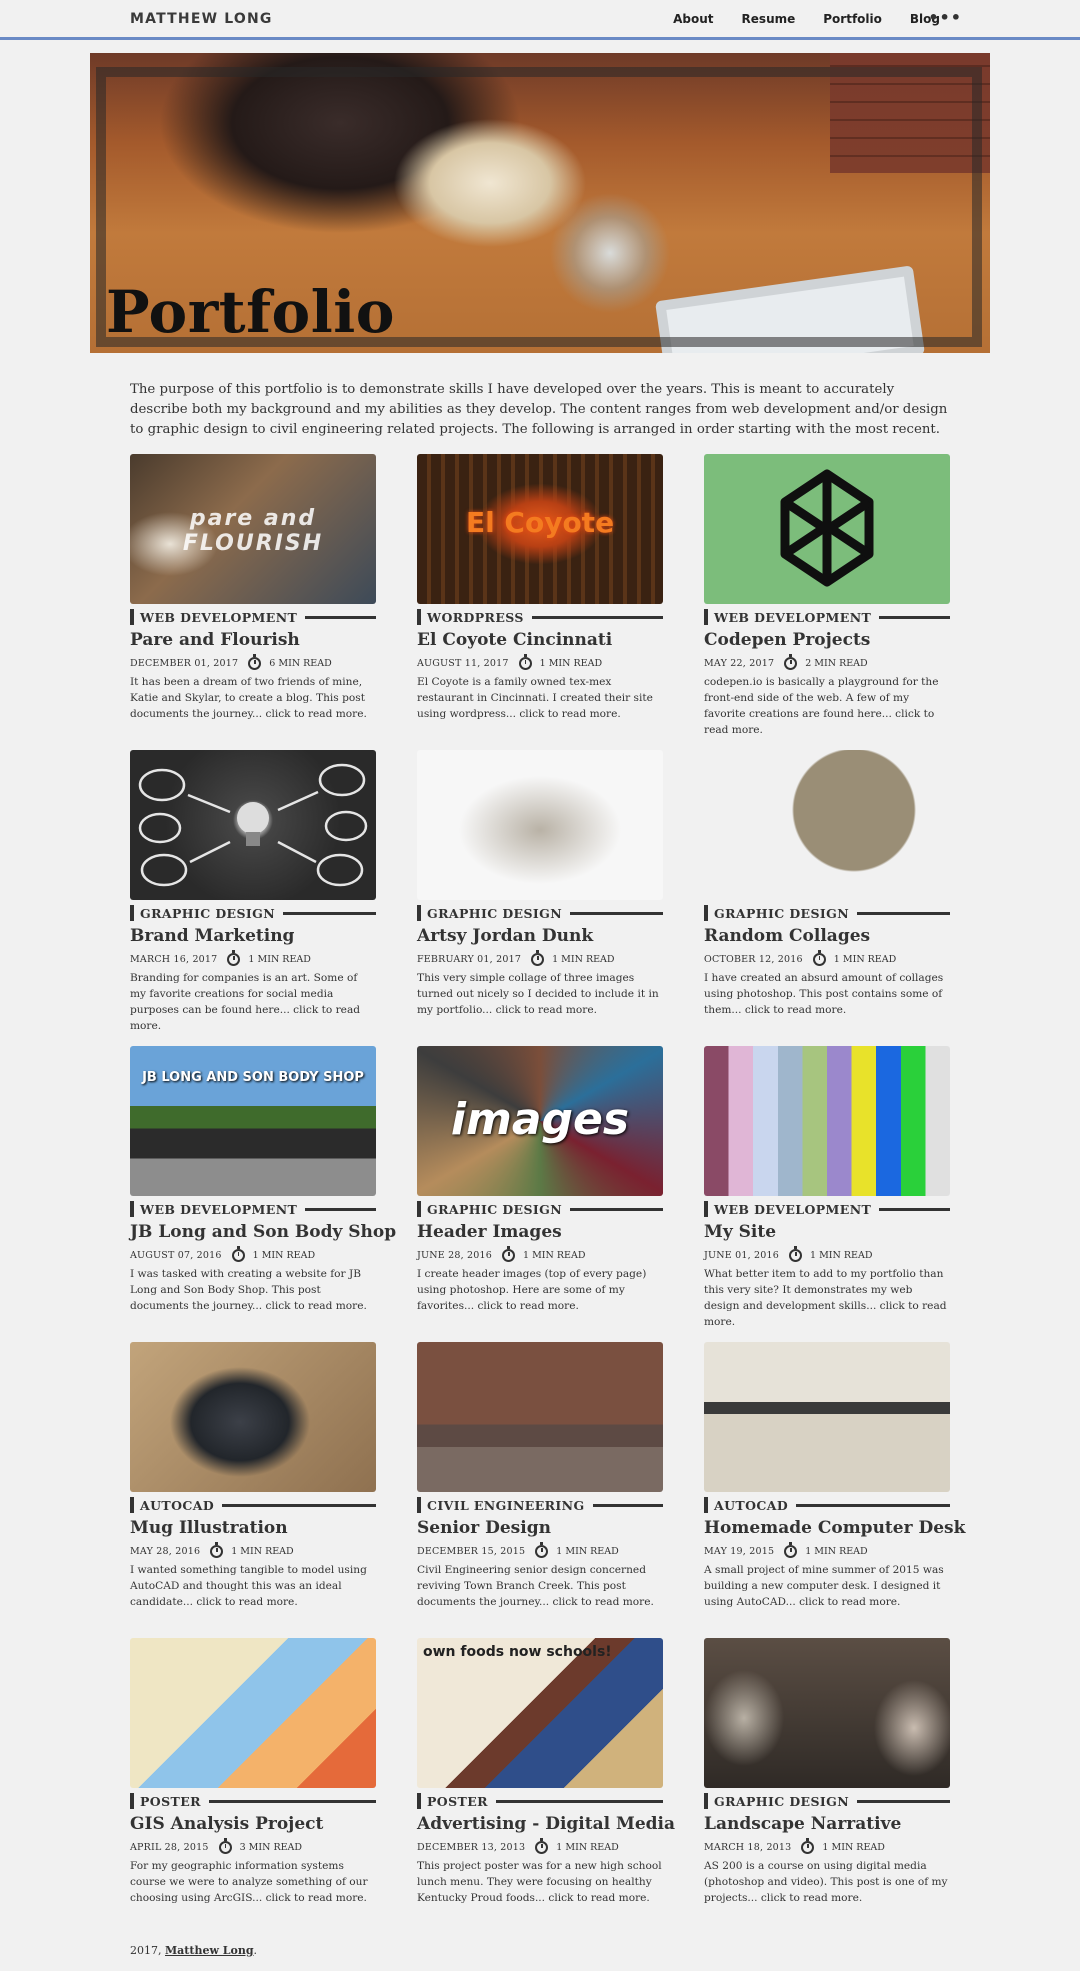 This screenshot has width=1080, height=1971. What do you see at coordinates (255, 1950) in the screenshot?
I see `footer-end: .` at bounding box center [255, 1950].